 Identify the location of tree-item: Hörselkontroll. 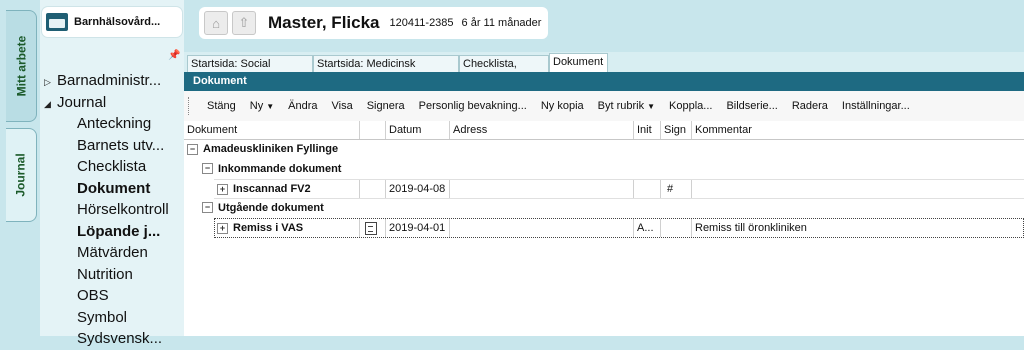
(112, 210).